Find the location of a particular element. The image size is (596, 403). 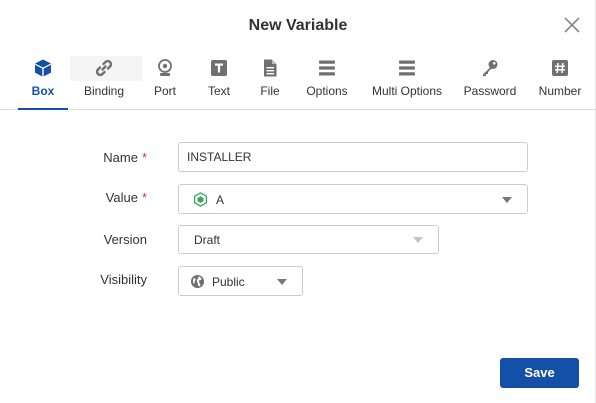

name-input is located at coordinates (353, 157).